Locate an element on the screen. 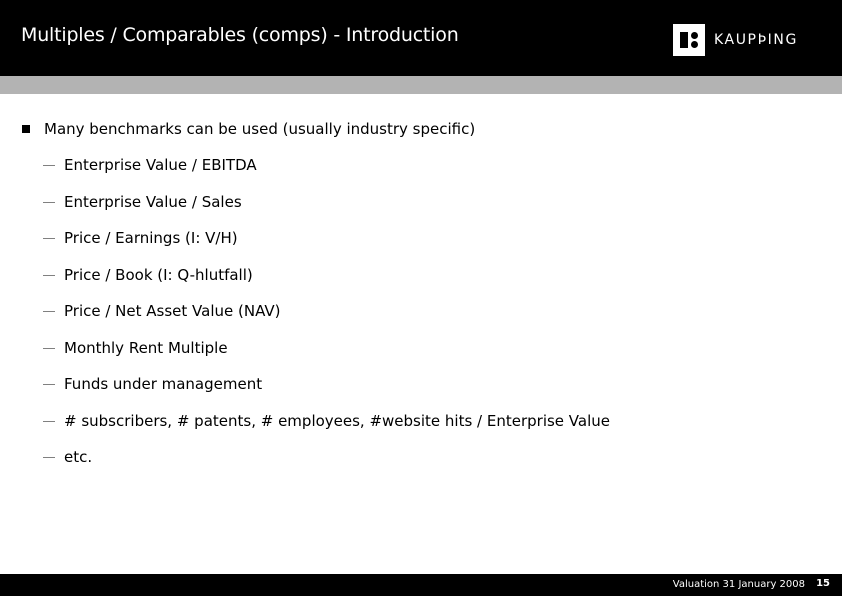 This screenshot has height=596, width=842. sub-bullet-text: Funds under management is located at coordinates (163, 384).